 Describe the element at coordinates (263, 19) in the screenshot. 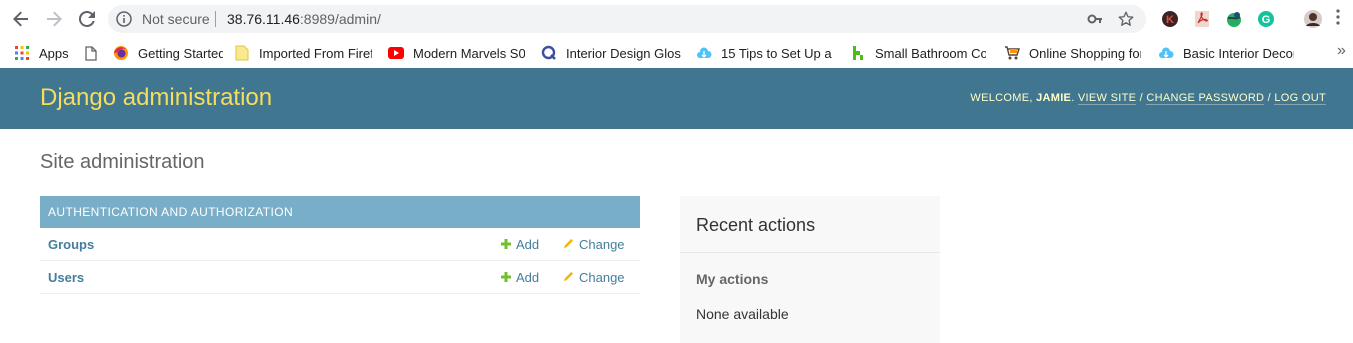

I see `url-host: 38.76.11.46` at that location.